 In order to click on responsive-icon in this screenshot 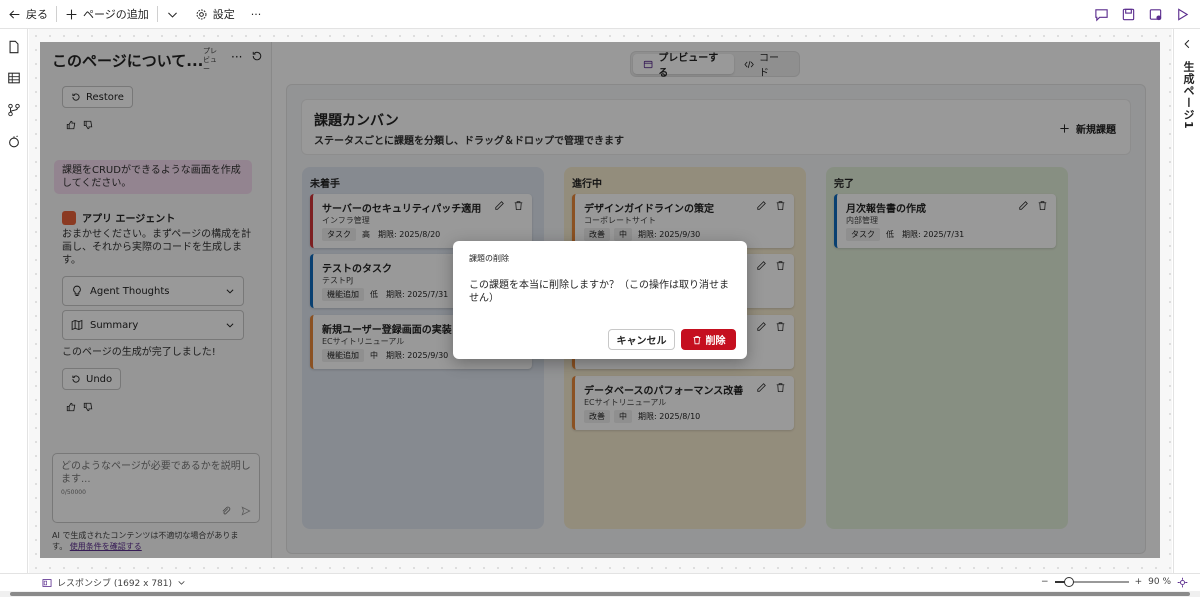, I will do `click(47, 582)`.